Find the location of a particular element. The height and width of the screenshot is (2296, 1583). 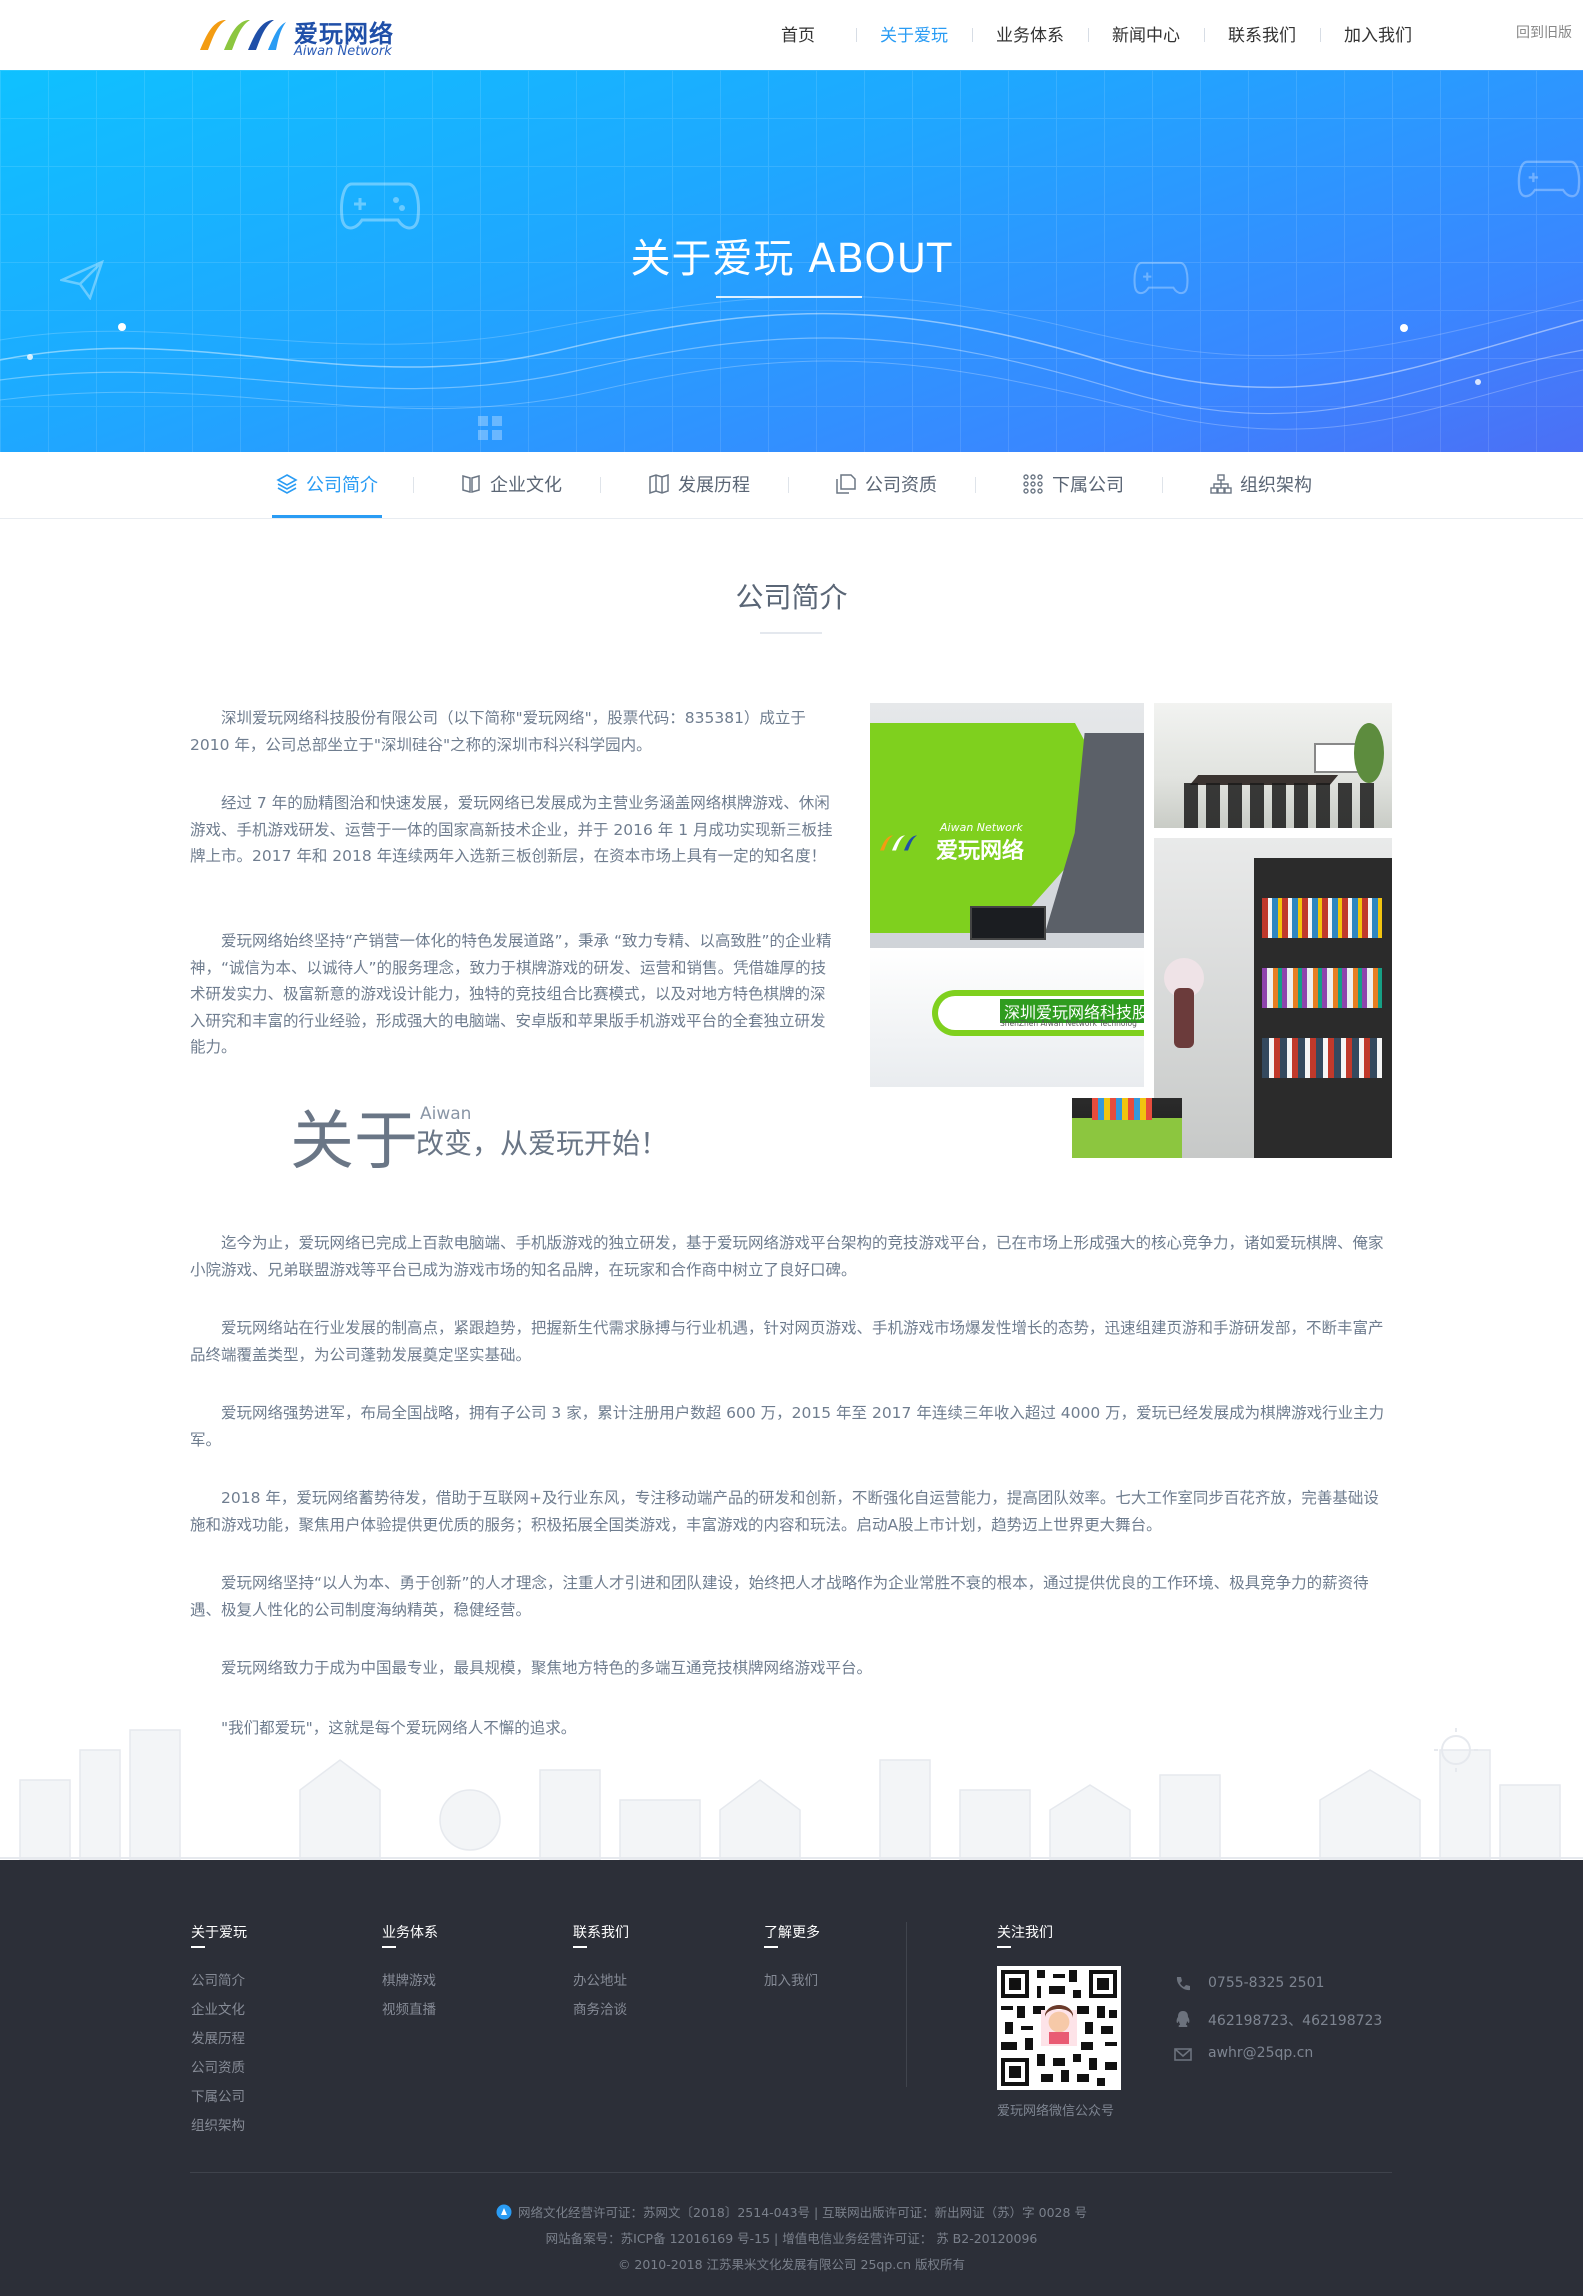

footer-link: 企业文化 is located at coordinates (218, 2008).